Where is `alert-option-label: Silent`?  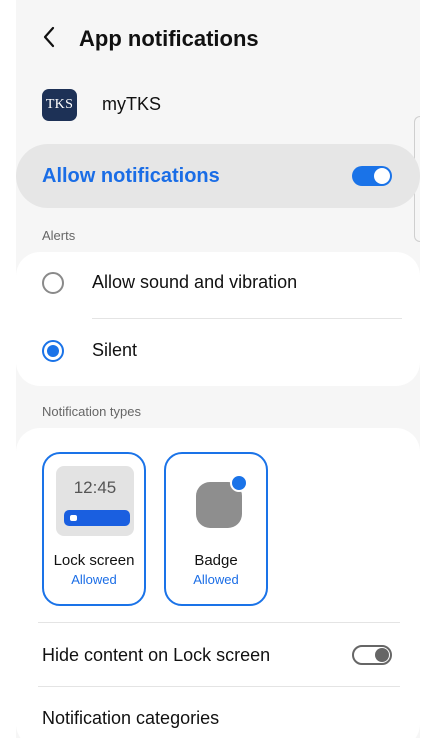 alert-option-label: Silent is located at coordinates (115, 350).